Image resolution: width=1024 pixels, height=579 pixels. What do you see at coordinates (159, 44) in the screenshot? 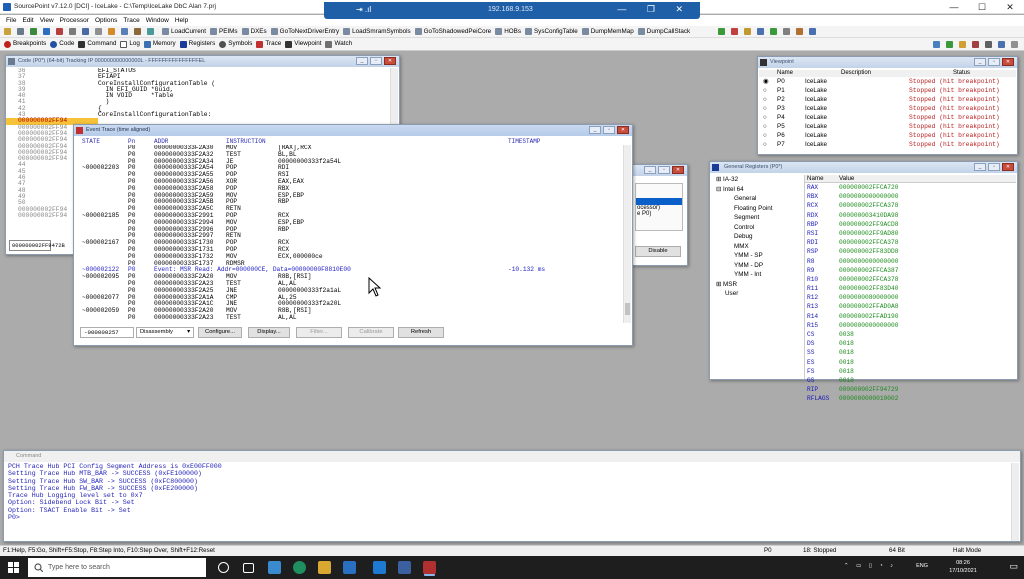
I see `memory-view-button: Memory` at bounding box center [159, 44].